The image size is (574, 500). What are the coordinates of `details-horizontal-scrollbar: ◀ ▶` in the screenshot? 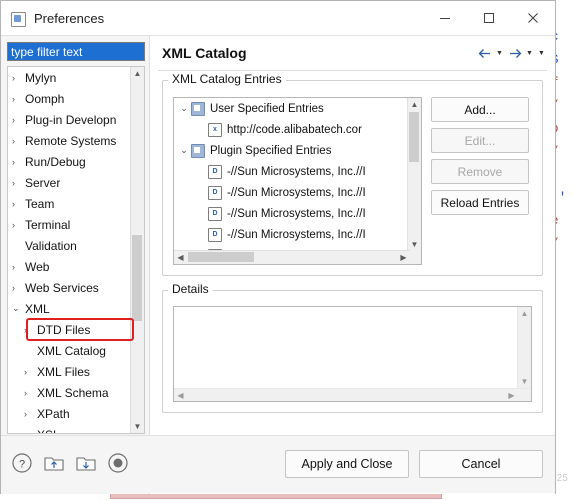 It's located at (352, 394).